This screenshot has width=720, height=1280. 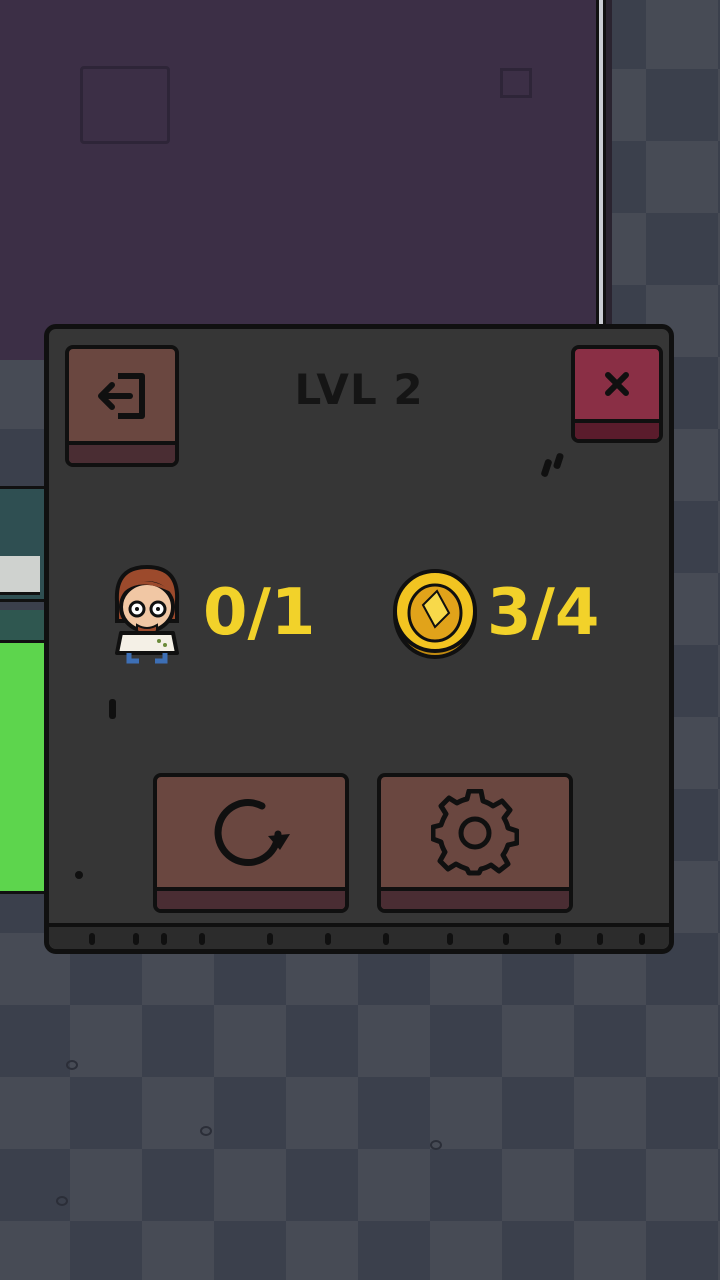 What do you see at coordinates (259, 613) in the screenshot?
I see `scientists-rescued-count: 0/1` at bounding box center [259, 613].